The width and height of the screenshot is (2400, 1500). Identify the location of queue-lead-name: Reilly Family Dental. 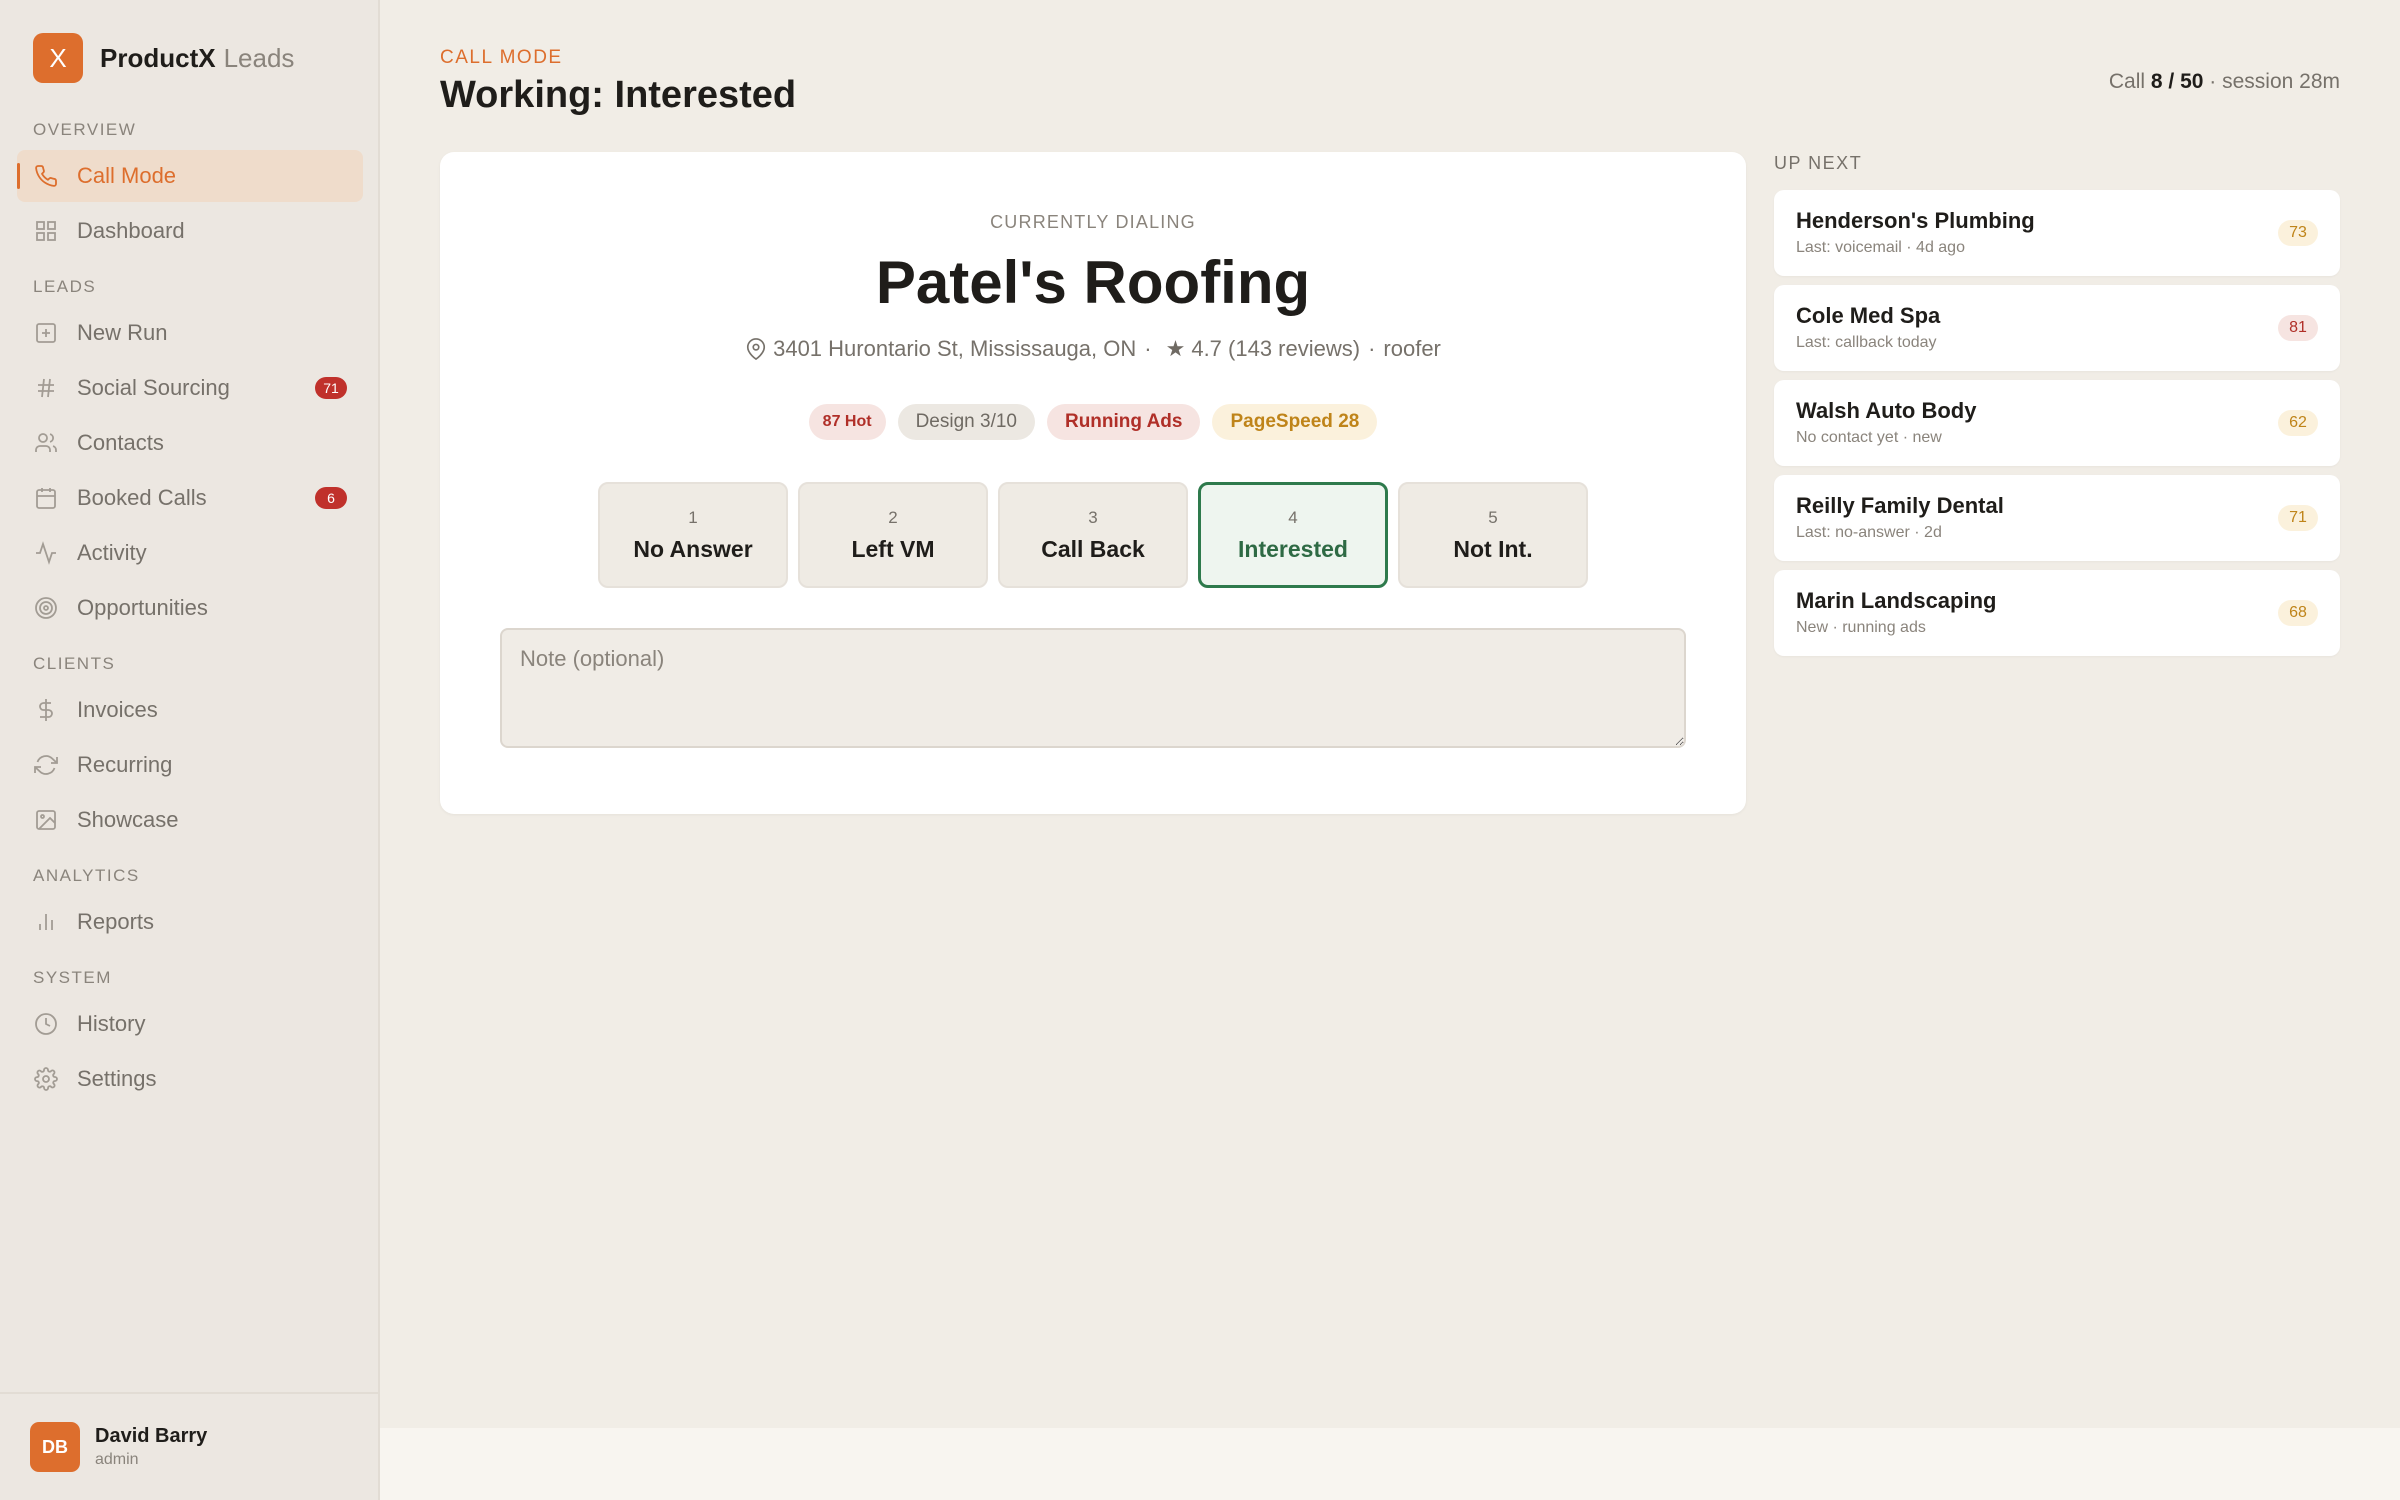
(1900, 505).